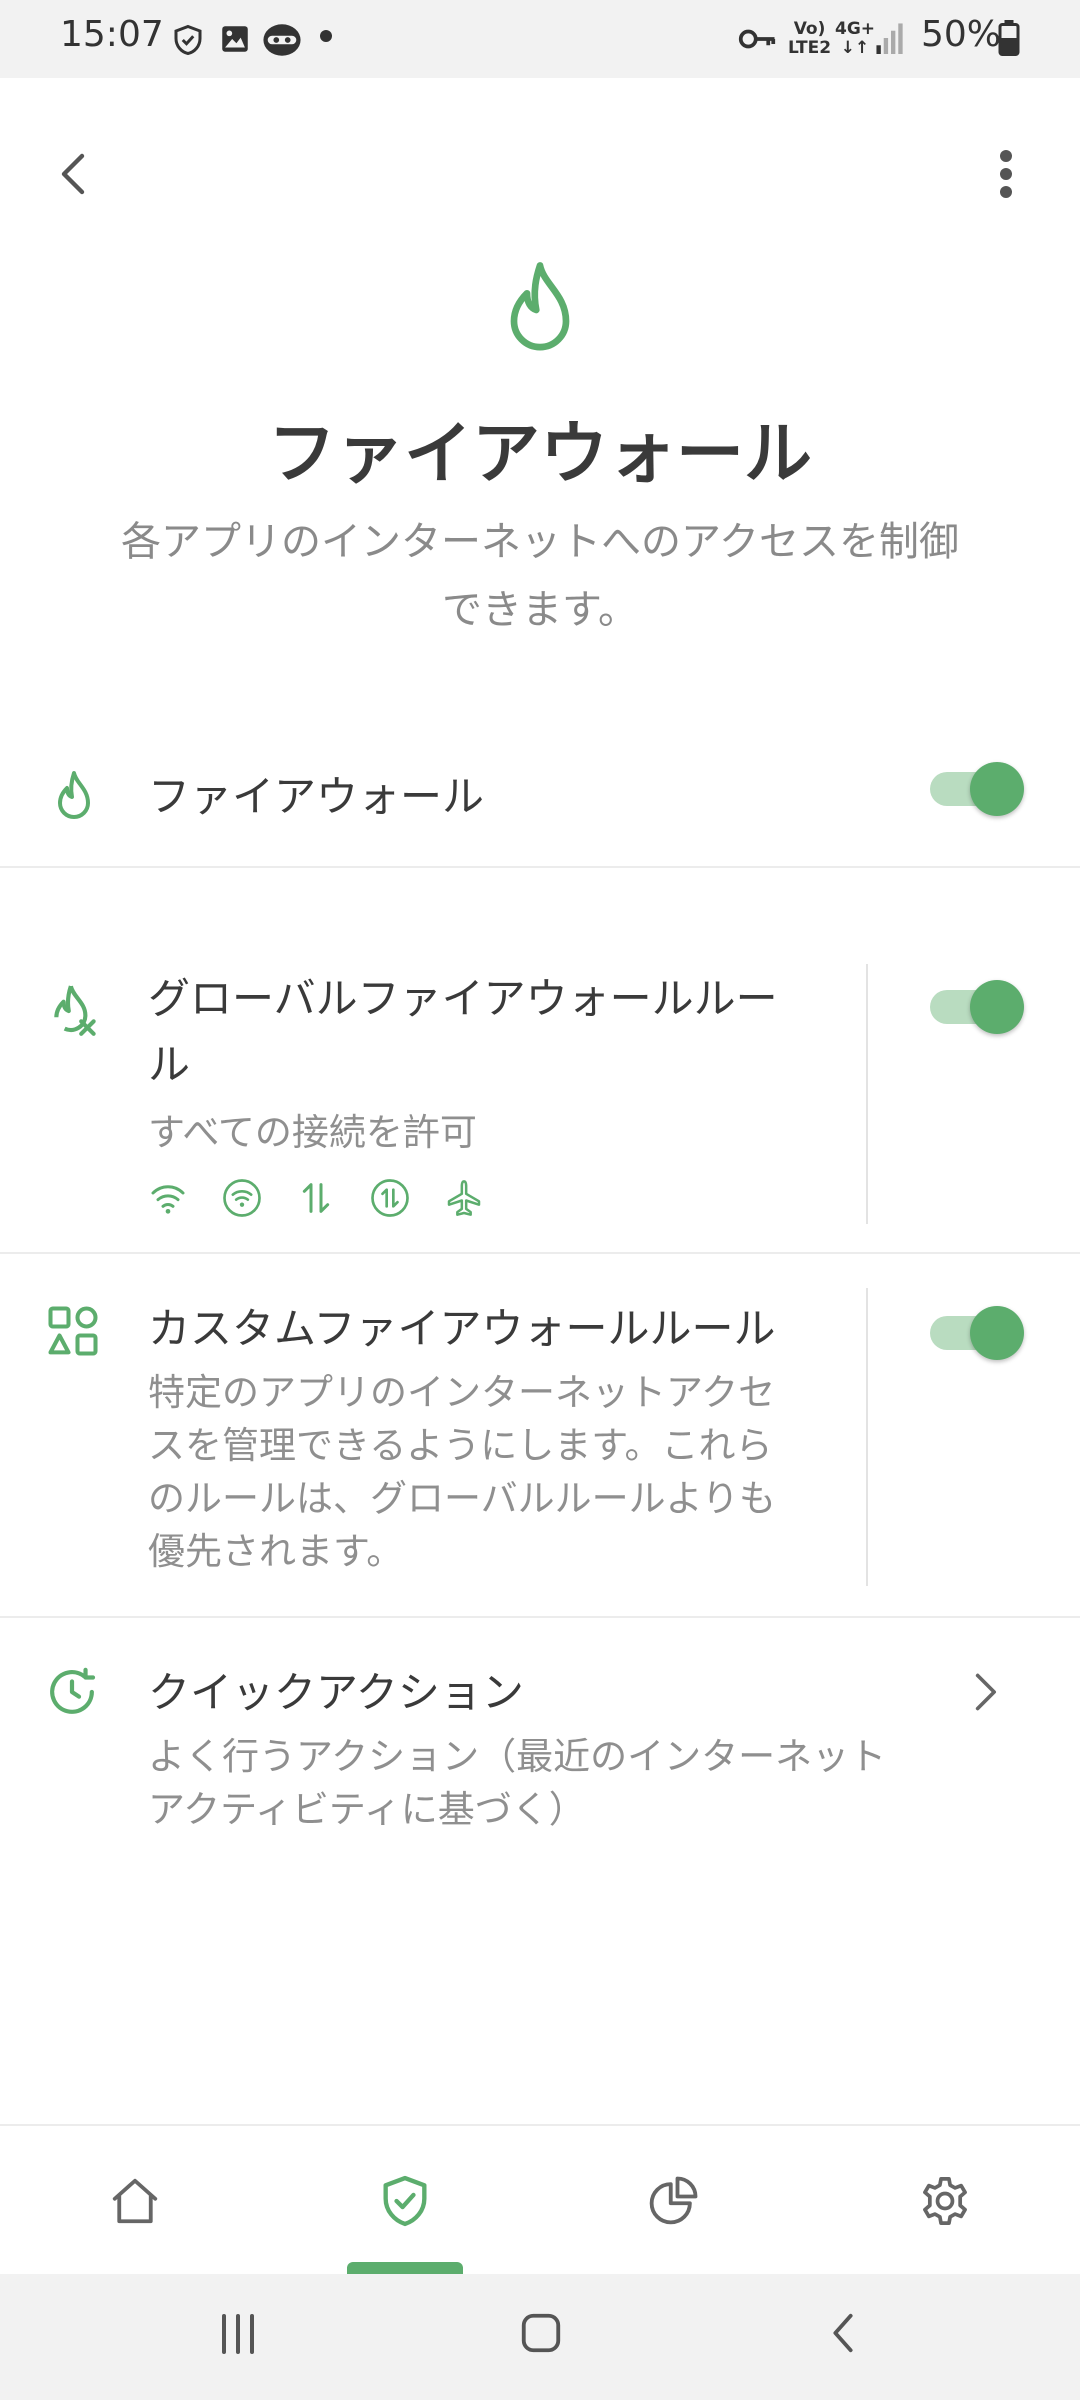 Image resolution: width=1080 pixels, height=2400 pixels. I want to click on home-button-icon, so click(541, 2333).